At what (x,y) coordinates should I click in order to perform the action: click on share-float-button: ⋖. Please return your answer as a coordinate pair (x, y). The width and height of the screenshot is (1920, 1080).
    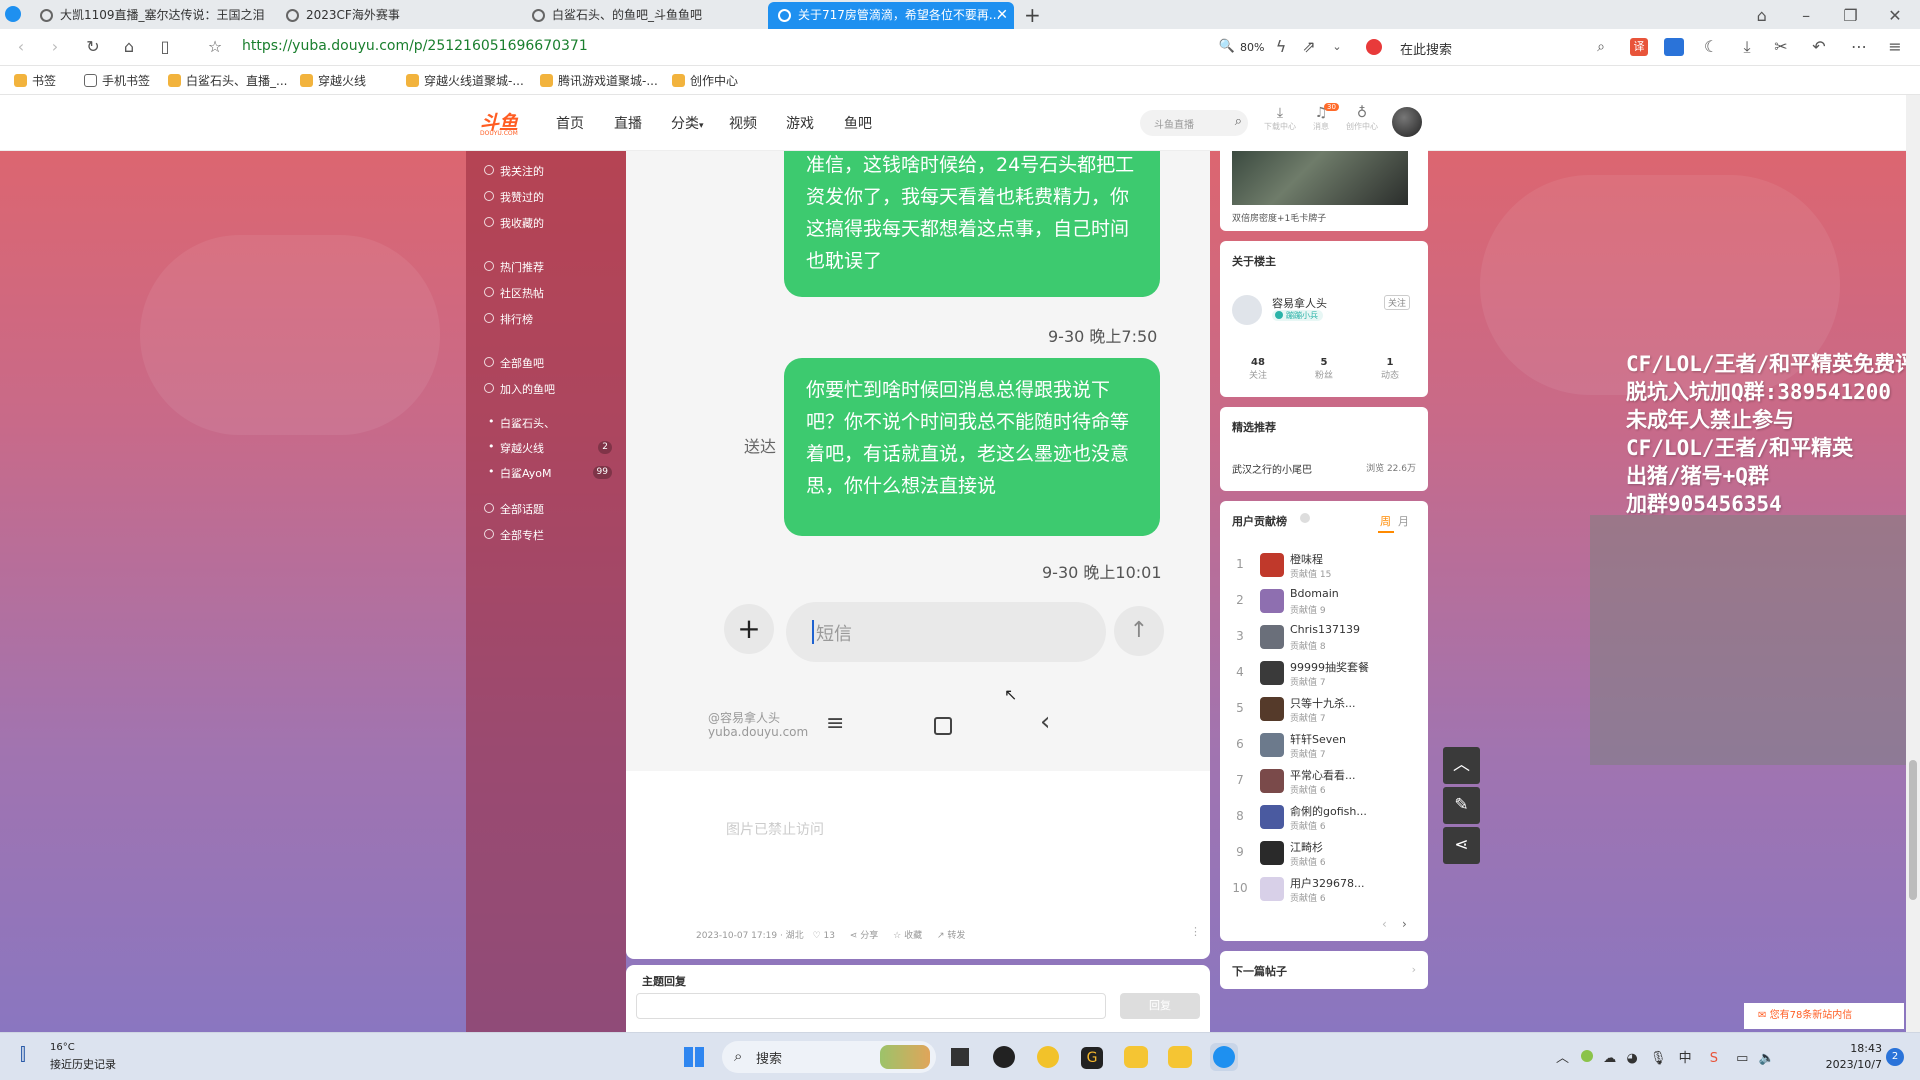
    Looking at the image, I should click on (1461, 845).